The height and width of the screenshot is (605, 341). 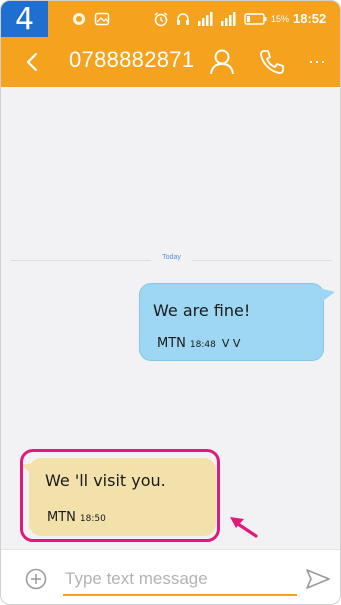 What do you see at coordinates (170, 19) in the screenshot?
I see `status-bar: 15% 18:52` at bounding box center [170, 19].